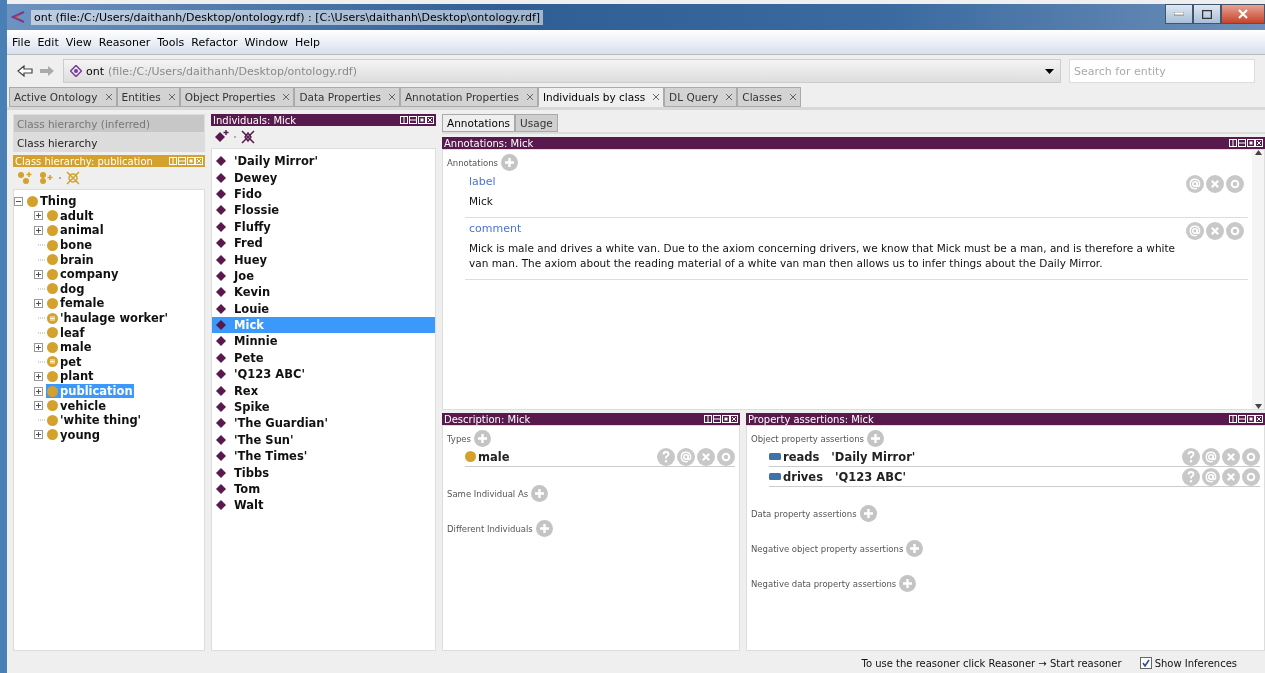 Image resolution: width=1265 pixels, height=673 pixels. What do you see at coordinates (494, 456) in the screenshot?
I see `type-value: male` at bounding box center [494, 456].